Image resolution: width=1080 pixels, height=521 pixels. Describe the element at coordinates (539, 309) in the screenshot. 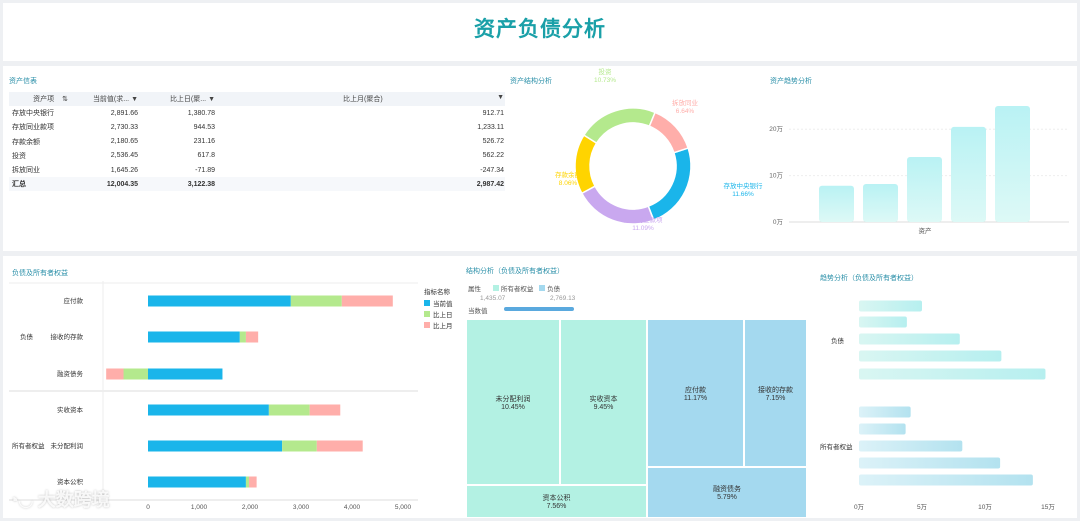

I see `range-slider` at that location.